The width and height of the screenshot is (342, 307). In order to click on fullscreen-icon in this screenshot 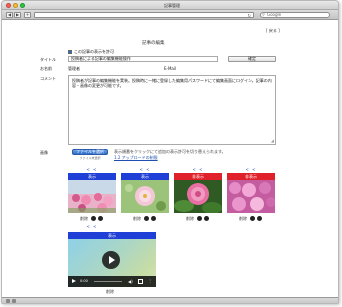, I will do `click(140, 281)`.